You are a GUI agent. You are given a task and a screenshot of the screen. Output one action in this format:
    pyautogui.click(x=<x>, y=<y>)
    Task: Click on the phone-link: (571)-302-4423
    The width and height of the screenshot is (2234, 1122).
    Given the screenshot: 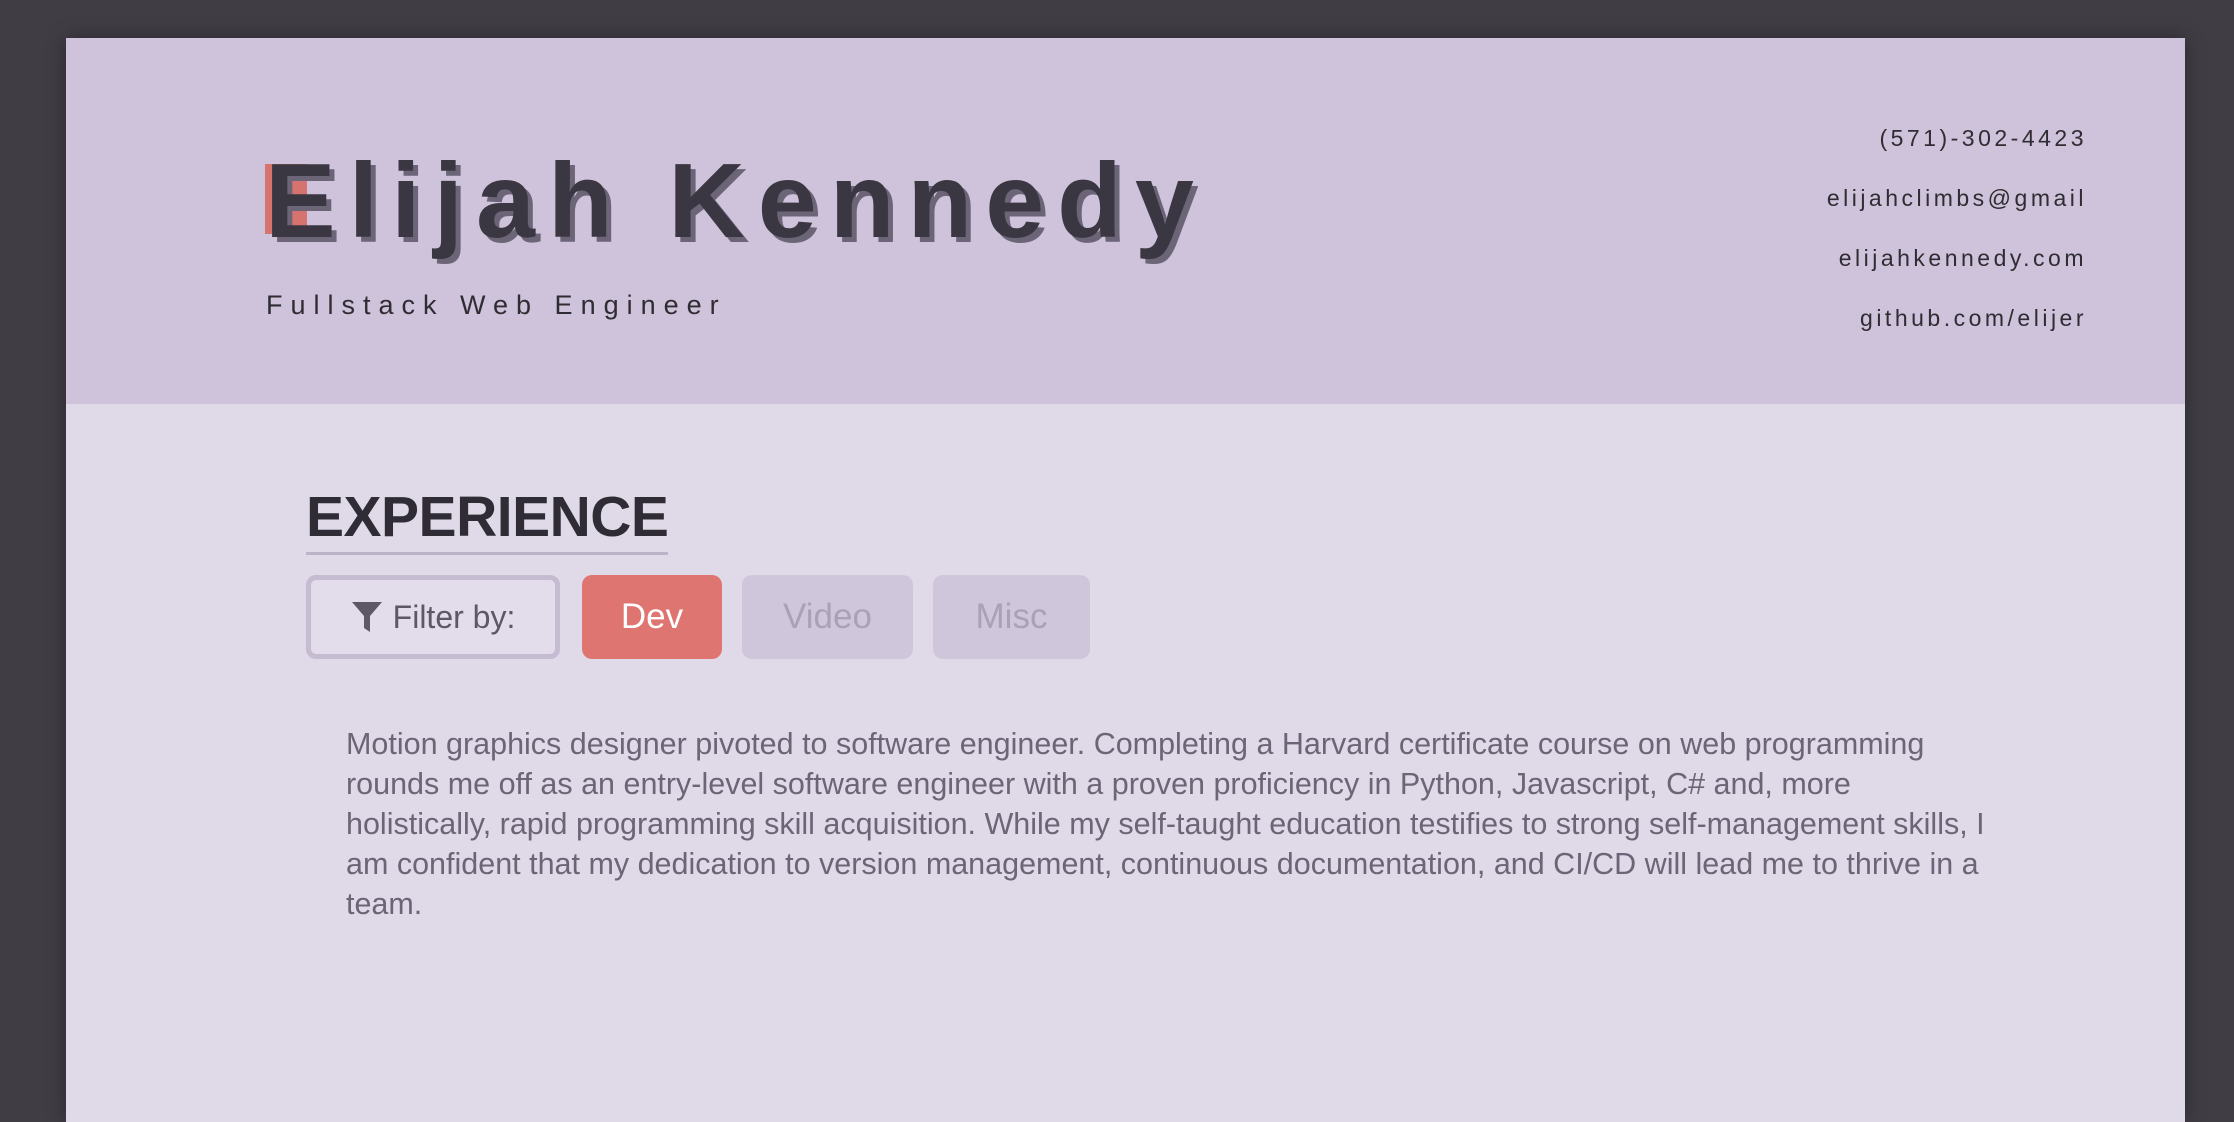 What is the action you would take?
    pyautogui.click(x=1957, y=138)
    